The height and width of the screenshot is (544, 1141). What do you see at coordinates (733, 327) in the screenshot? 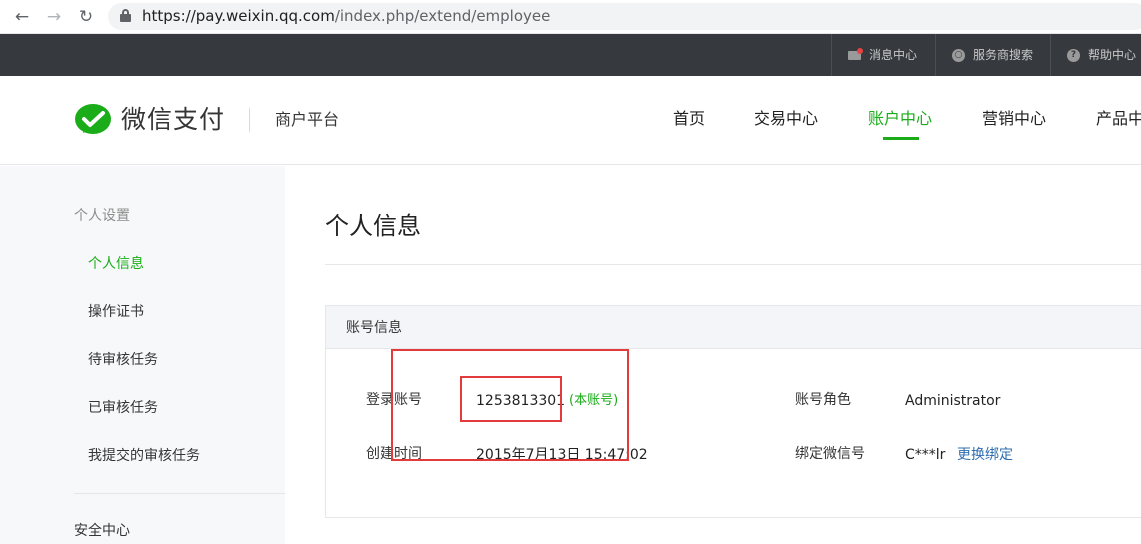
I see `panel-header: 账号信息` at bounding box center [733, 327].